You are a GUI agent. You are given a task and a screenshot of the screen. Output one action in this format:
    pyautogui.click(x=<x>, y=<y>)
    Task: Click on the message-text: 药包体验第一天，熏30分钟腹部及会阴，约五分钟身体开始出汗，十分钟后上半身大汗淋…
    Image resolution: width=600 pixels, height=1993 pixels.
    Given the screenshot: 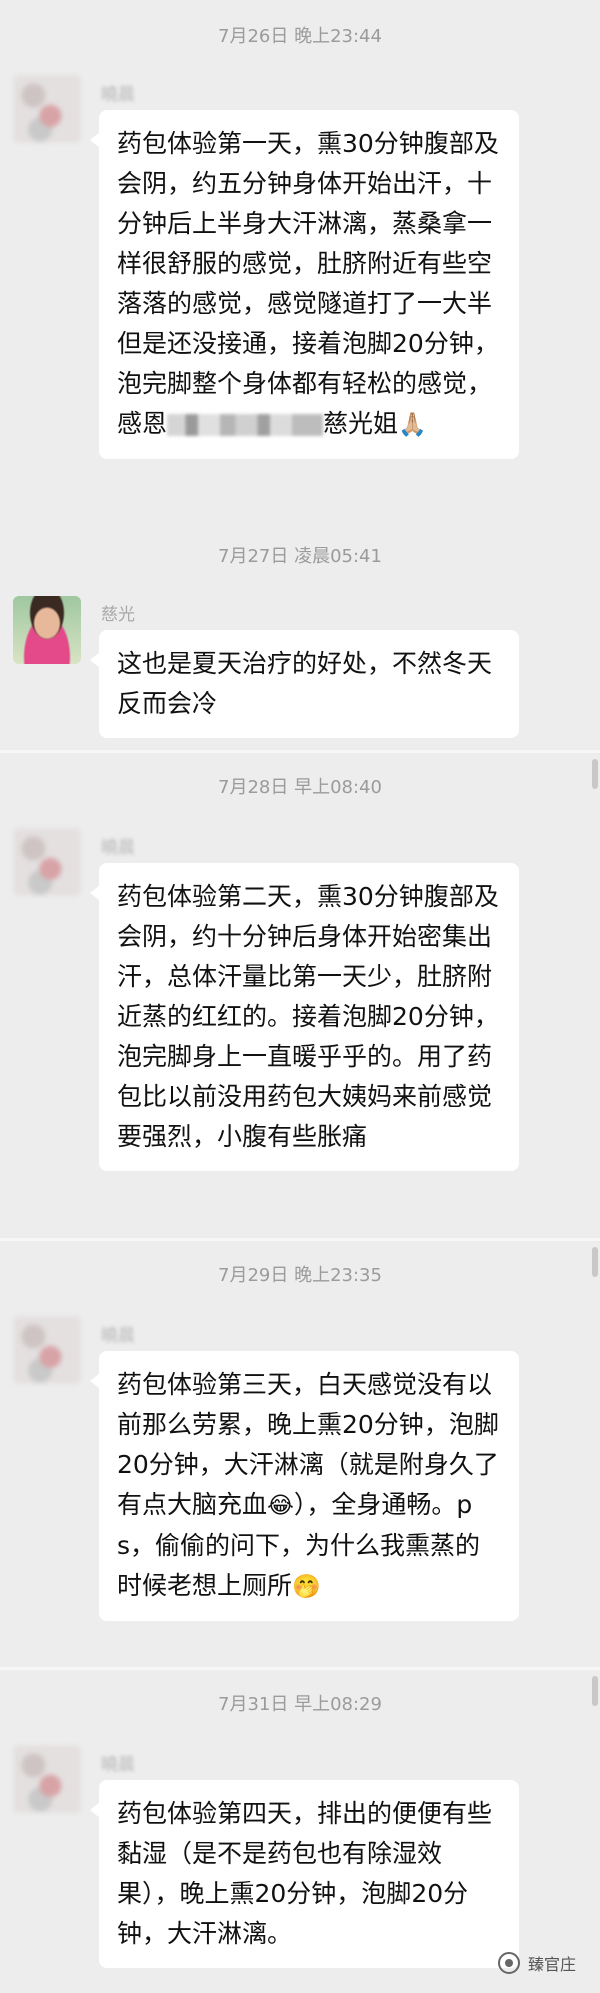 What is the action you would take?
    pyautogui.click(x=308, y=283)
    